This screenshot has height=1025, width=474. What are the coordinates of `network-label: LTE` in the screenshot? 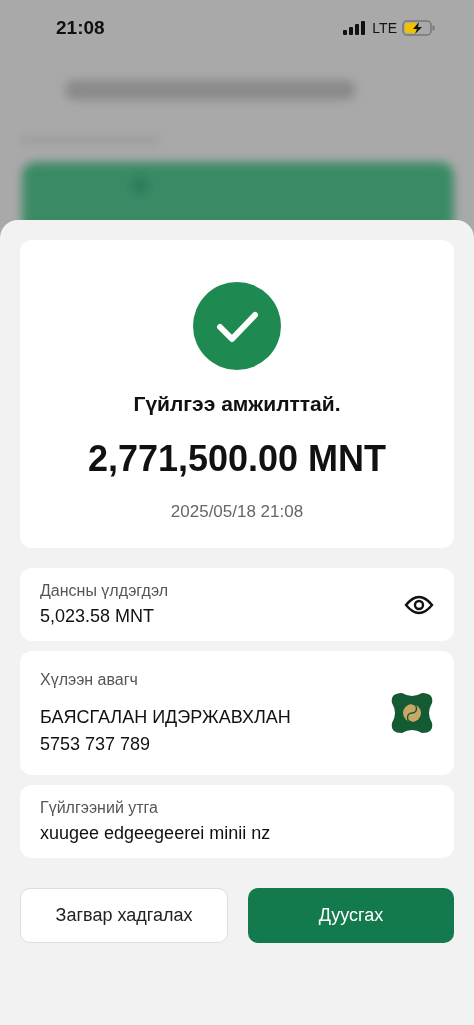 It's located at (384, 28).